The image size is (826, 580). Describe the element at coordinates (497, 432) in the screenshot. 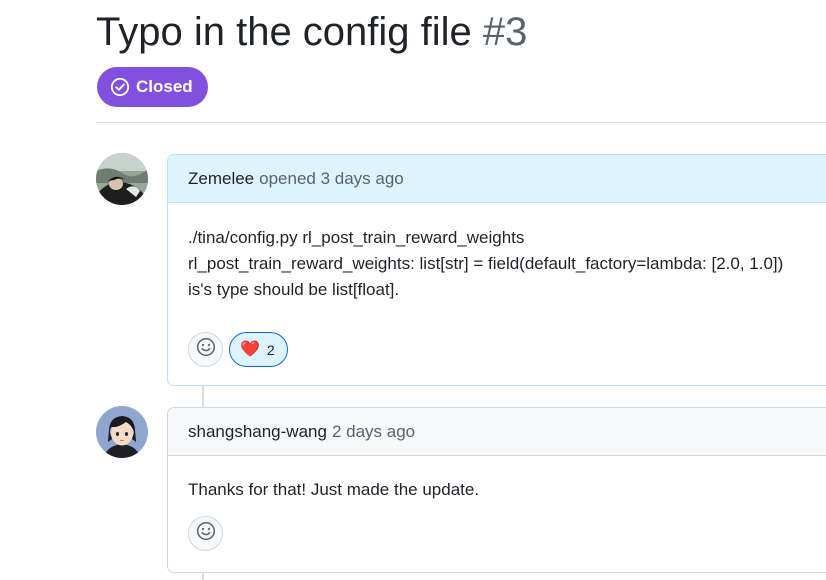

I see `comment-header: shangshang-wang 2 days ago` at that location.